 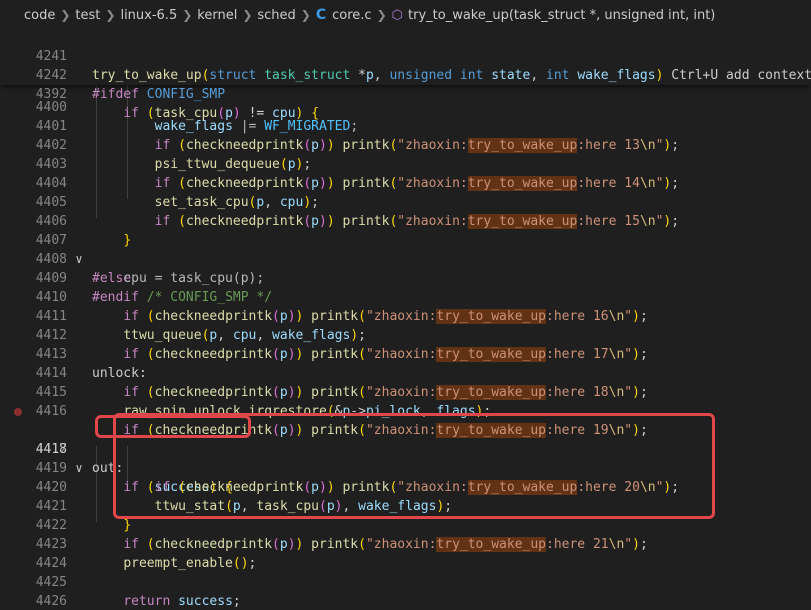 I want to click on breadcrumb-item-sched: sched, so click(x=276, y=15).